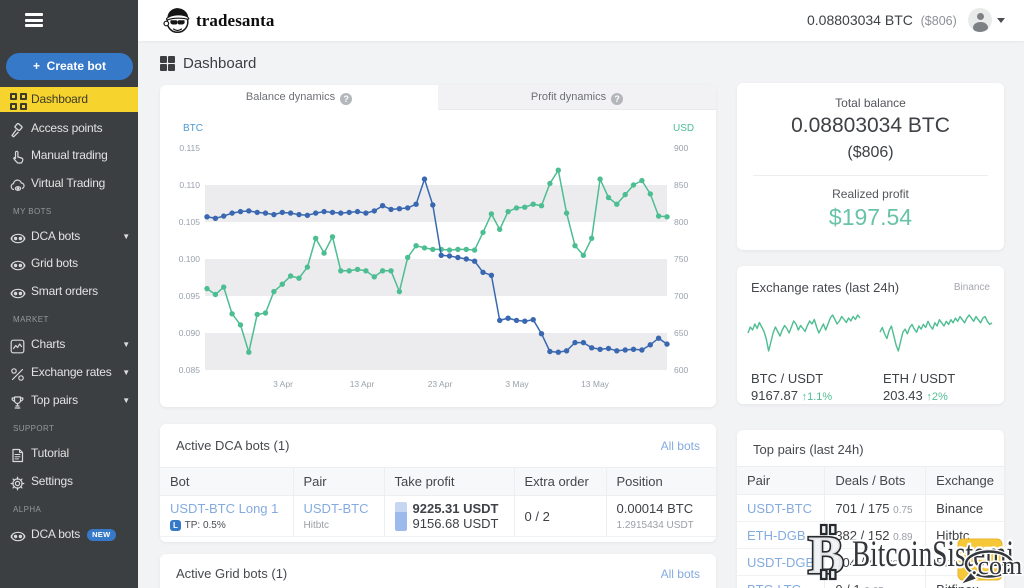 The height and width of the screenshot is (588, 1024). I want to click on svg-text: 0.085, so click(190, 370).